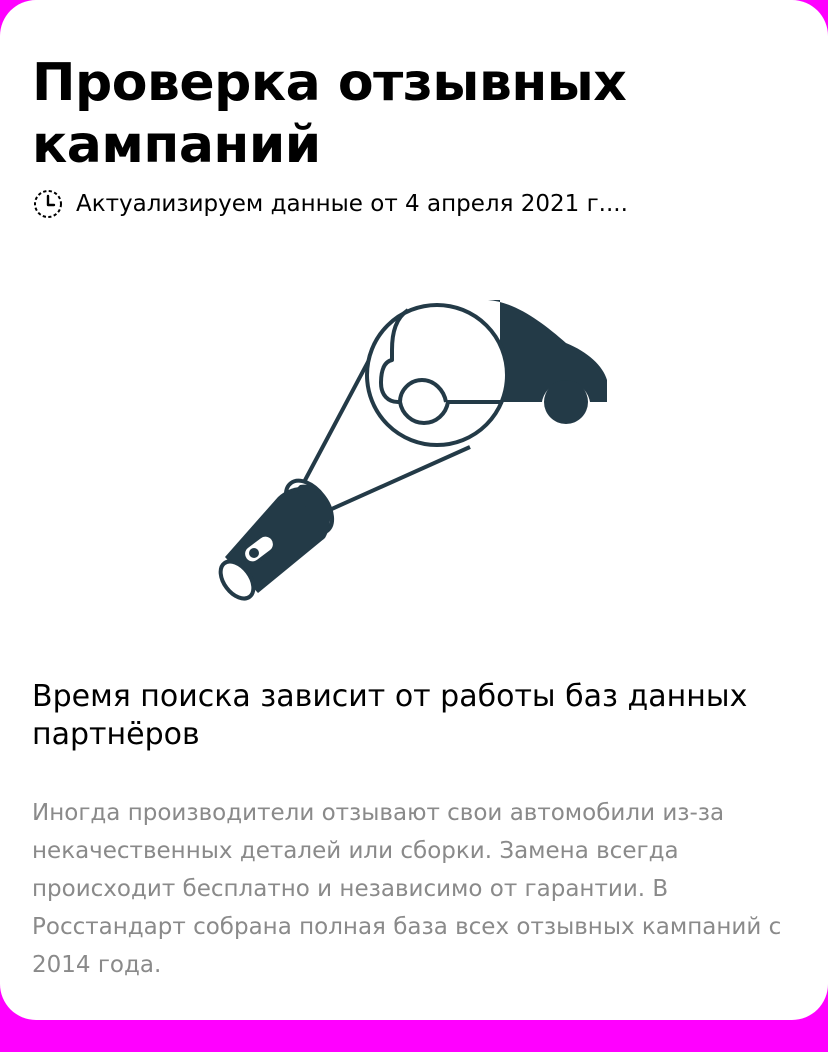  I want to click on page-title: Проверка отзывных кампаний, so click(329, 114).